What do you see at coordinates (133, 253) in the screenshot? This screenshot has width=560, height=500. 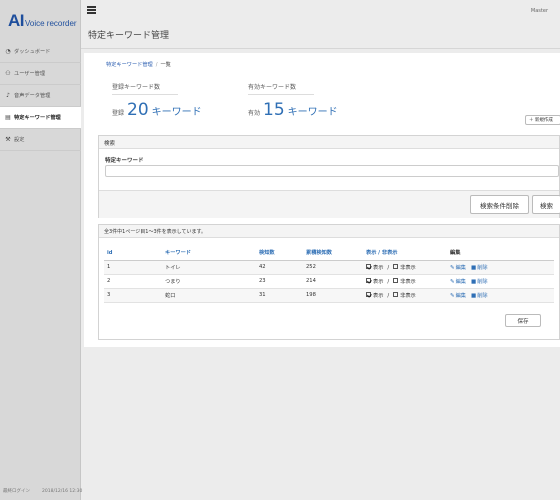 I see `column-header-id: id` at bounding box center [133, 253].